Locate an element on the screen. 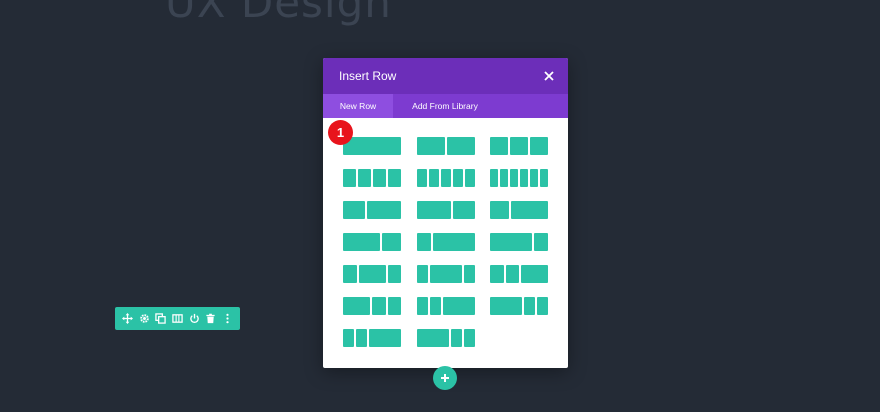  tab-add-from-library: Add From Library is located at coordinates (445, 106).